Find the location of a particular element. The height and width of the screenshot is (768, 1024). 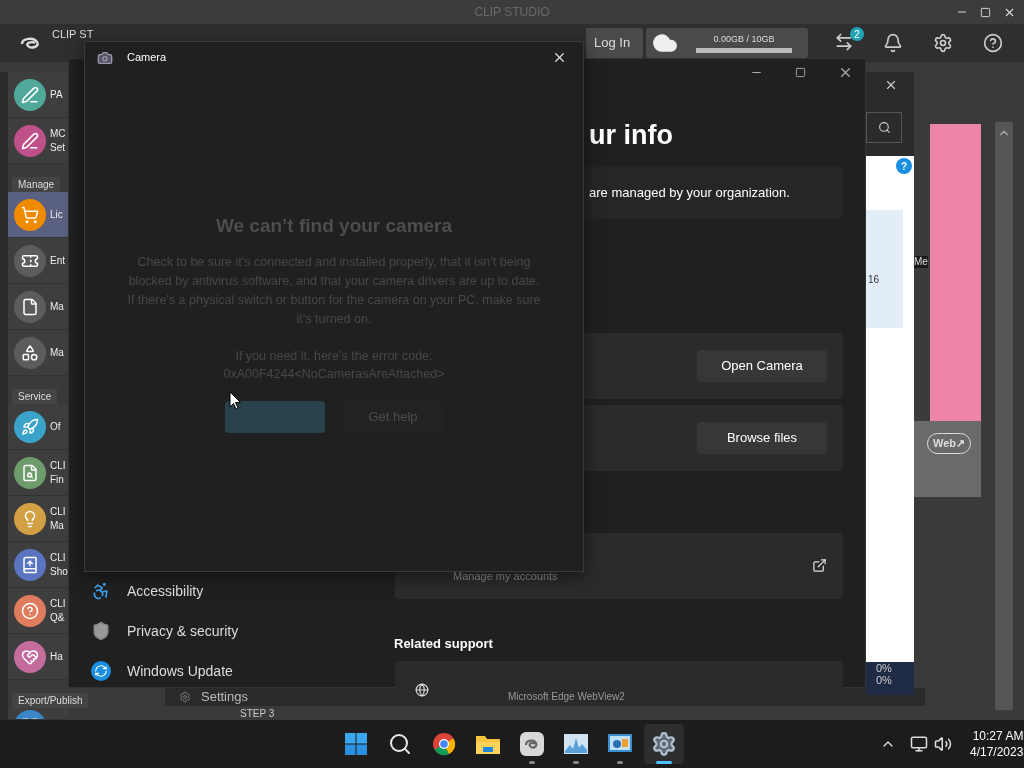

nav-item: Privacy & security is located at coordinates (183, 631).